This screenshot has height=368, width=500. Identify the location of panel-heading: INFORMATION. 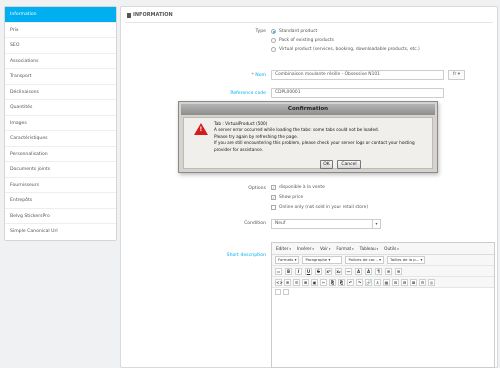
(150, 15).